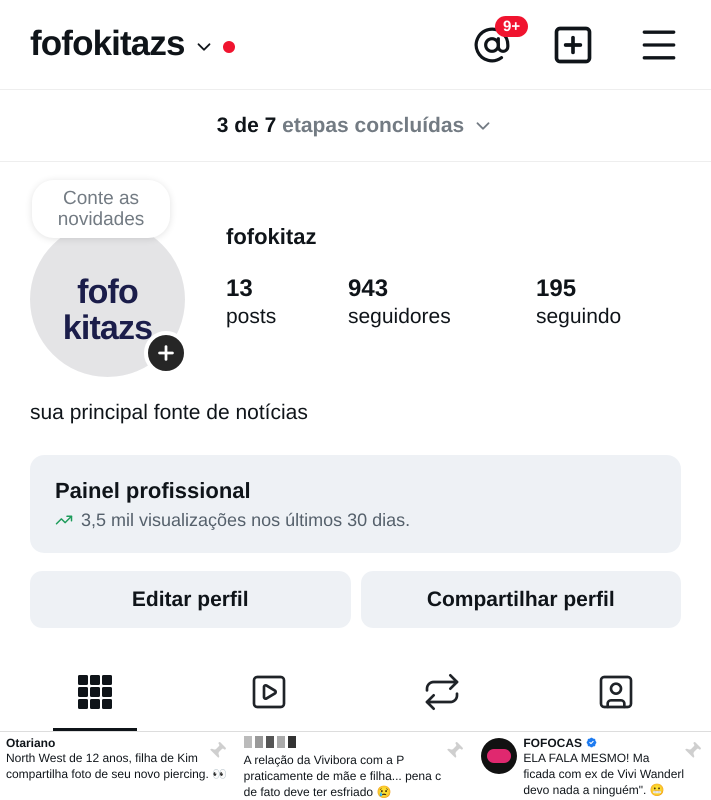 The image size is (711, 800). I want to click on post-text: North West de 12 anos, filha de Kim, so click(102, 758).